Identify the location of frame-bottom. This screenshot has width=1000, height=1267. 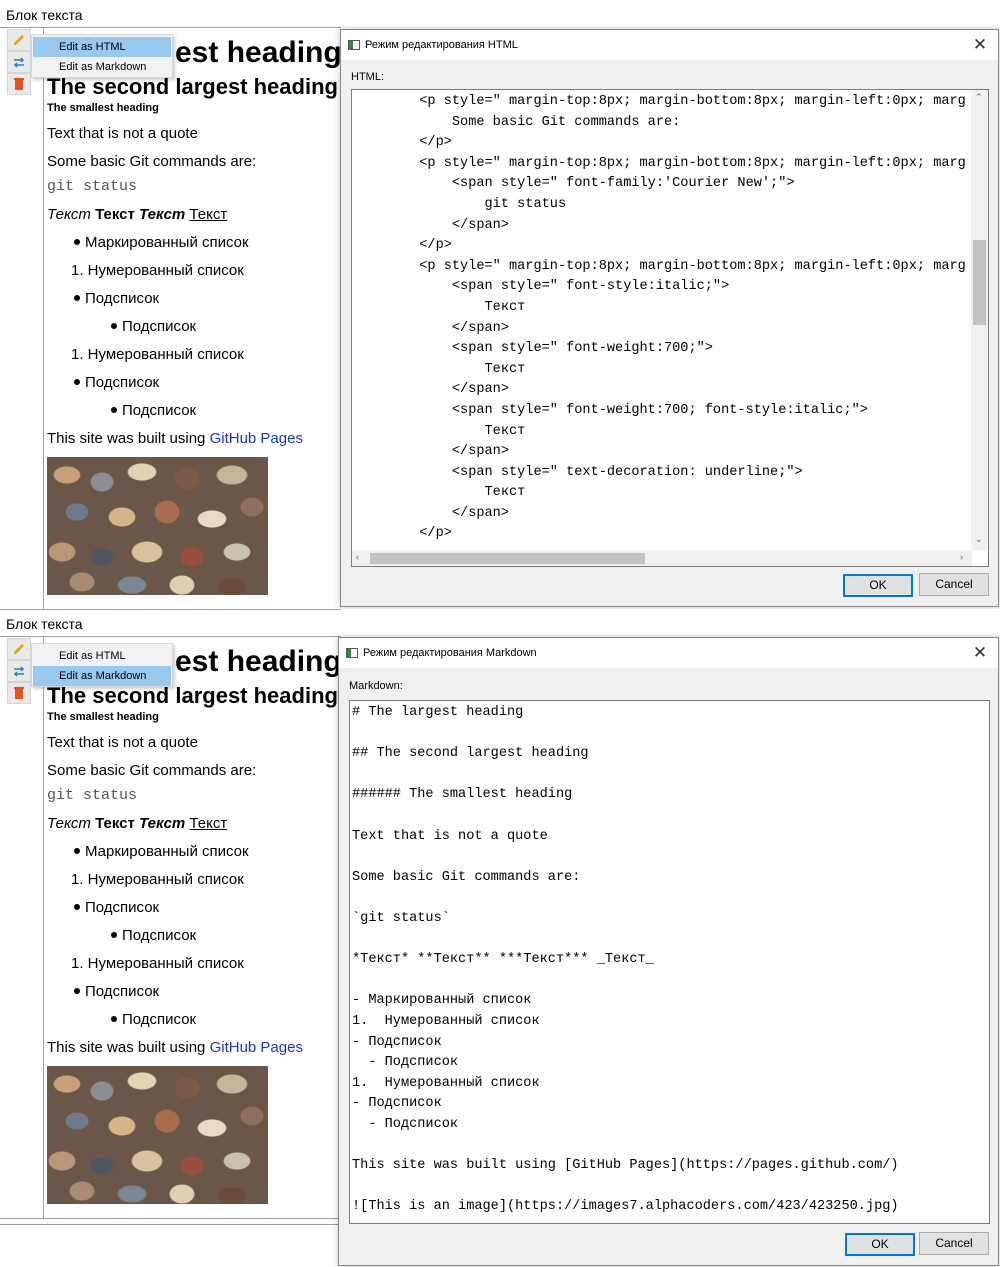
(170, 1218).